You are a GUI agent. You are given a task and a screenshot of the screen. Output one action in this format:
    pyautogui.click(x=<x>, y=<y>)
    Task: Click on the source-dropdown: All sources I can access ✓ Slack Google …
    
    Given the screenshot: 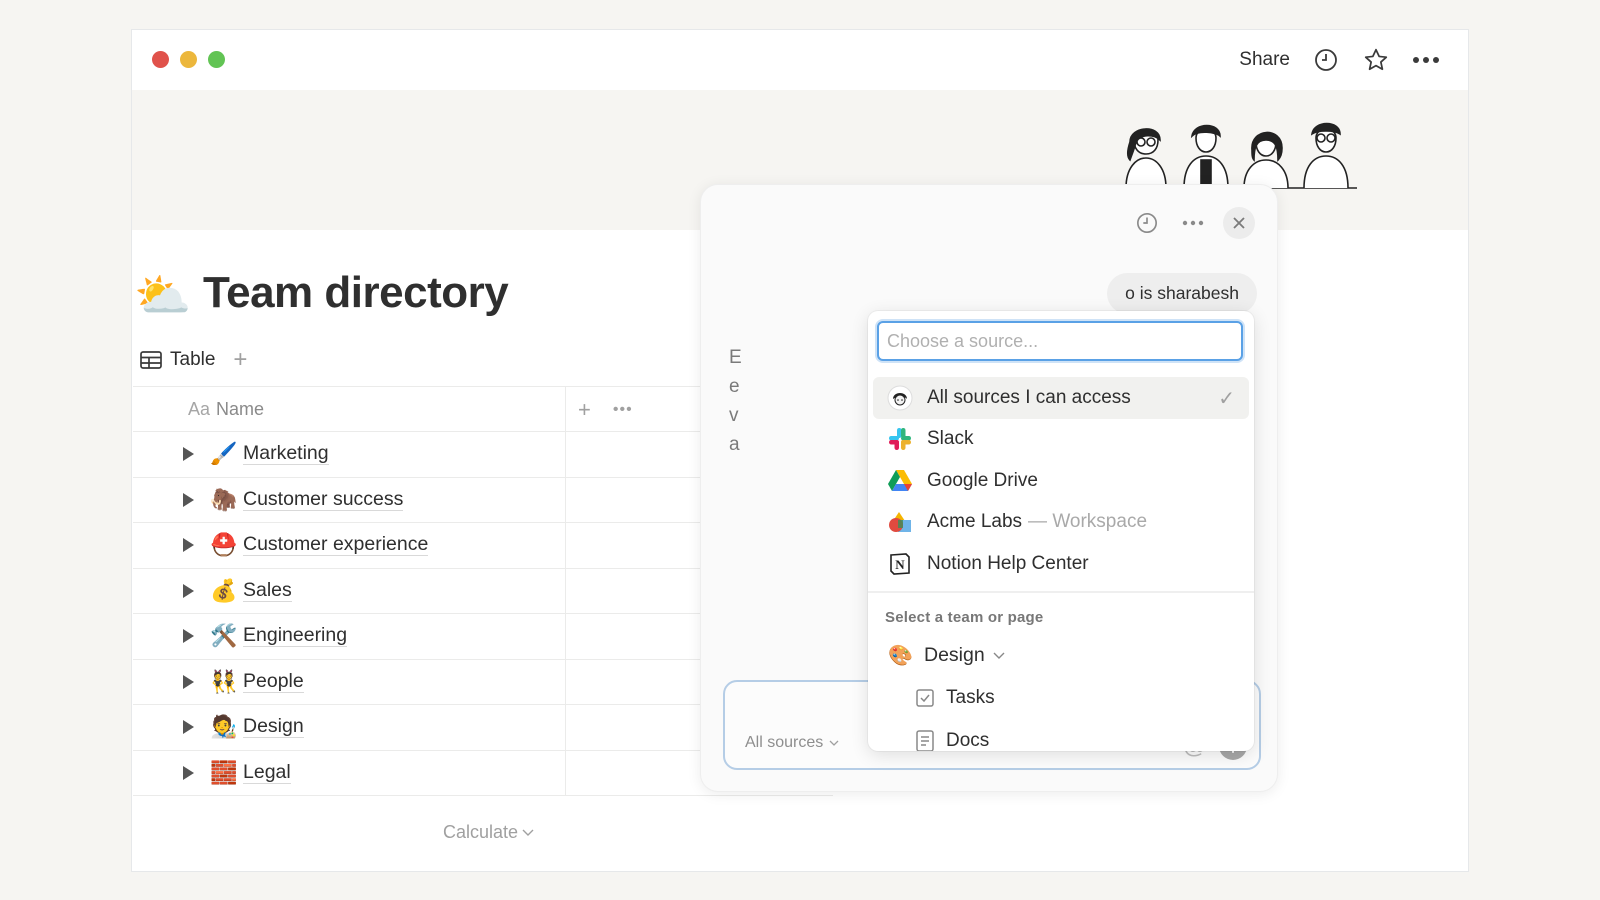 What is the action you would take?
    pyautogui.click(x=1061, y=531)
    